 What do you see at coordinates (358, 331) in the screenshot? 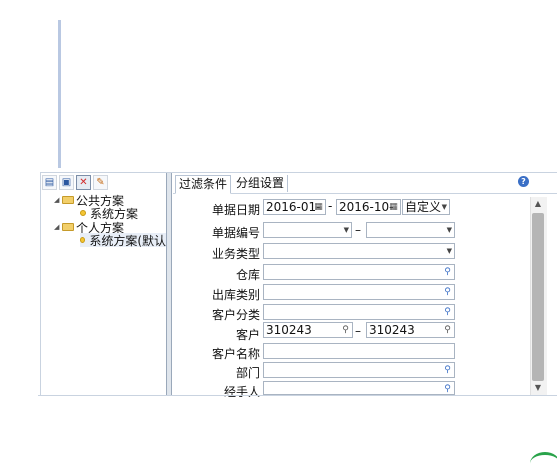
I see `customer-range-dash: –` at bounding box center [358, 331].